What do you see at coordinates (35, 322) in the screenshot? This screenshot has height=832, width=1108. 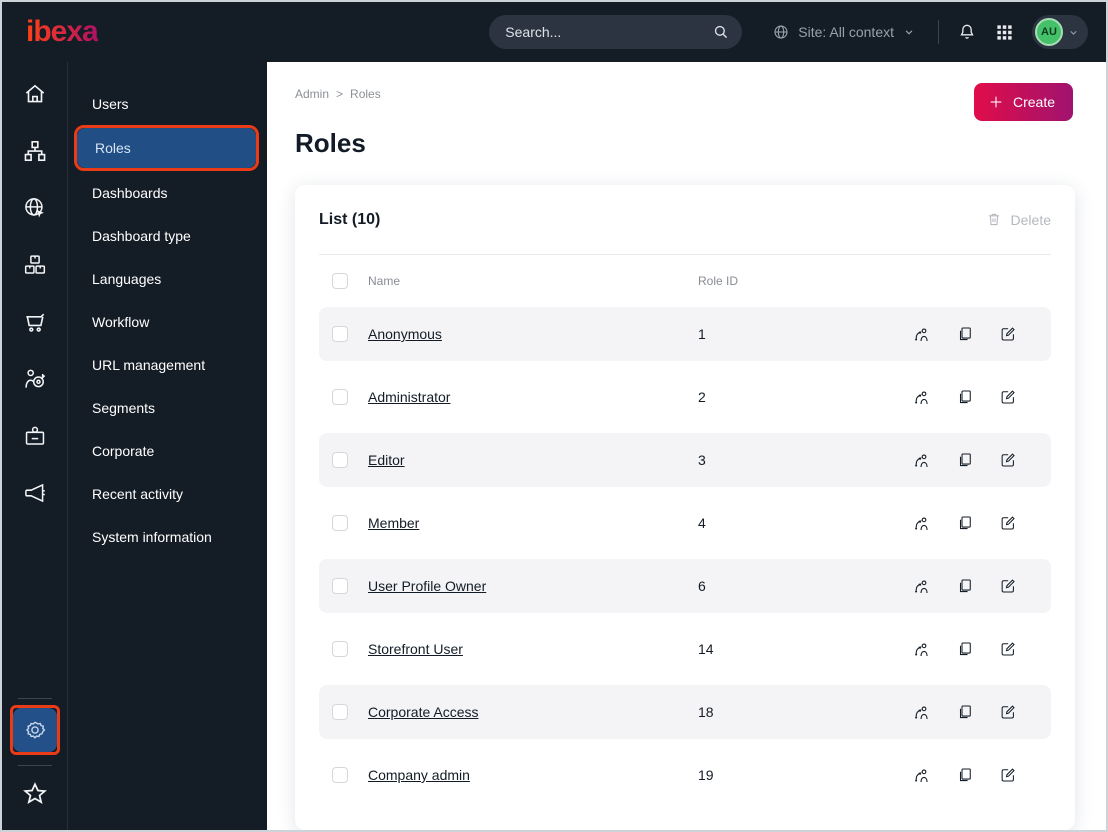 I see `commerce-cart-icon` at bounding box center [35, 322].